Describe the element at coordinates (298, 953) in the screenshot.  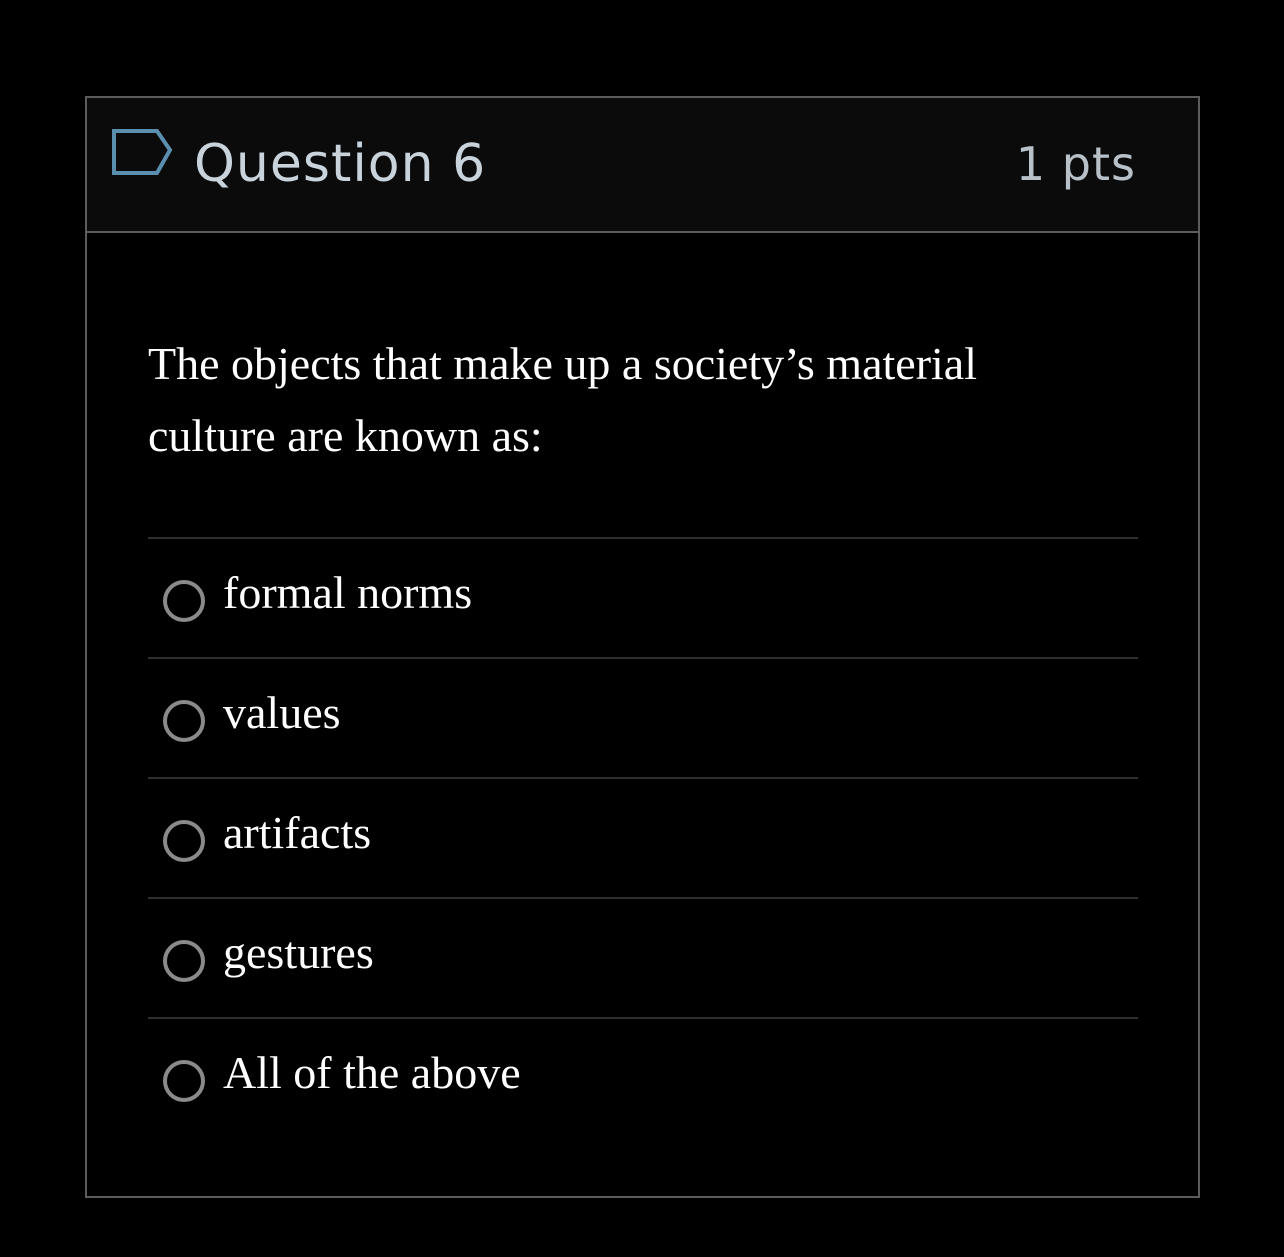
I see `answer-label: gestures` at that location.